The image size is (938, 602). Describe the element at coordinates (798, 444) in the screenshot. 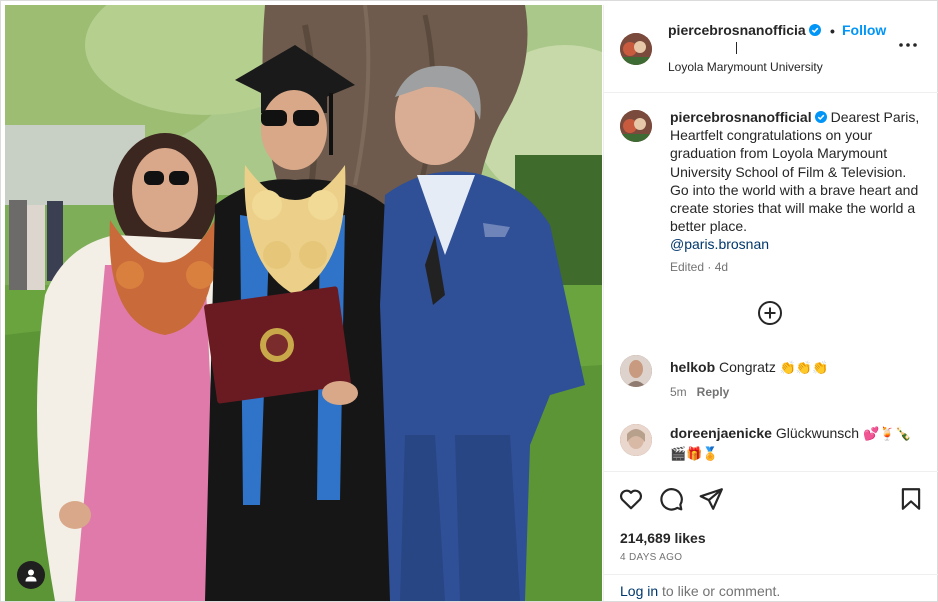

I see `comment-doreenjaenicke: doreenjaenicke Glückwunsch 💕🍹🍾🎬🎁🏅` at that location.